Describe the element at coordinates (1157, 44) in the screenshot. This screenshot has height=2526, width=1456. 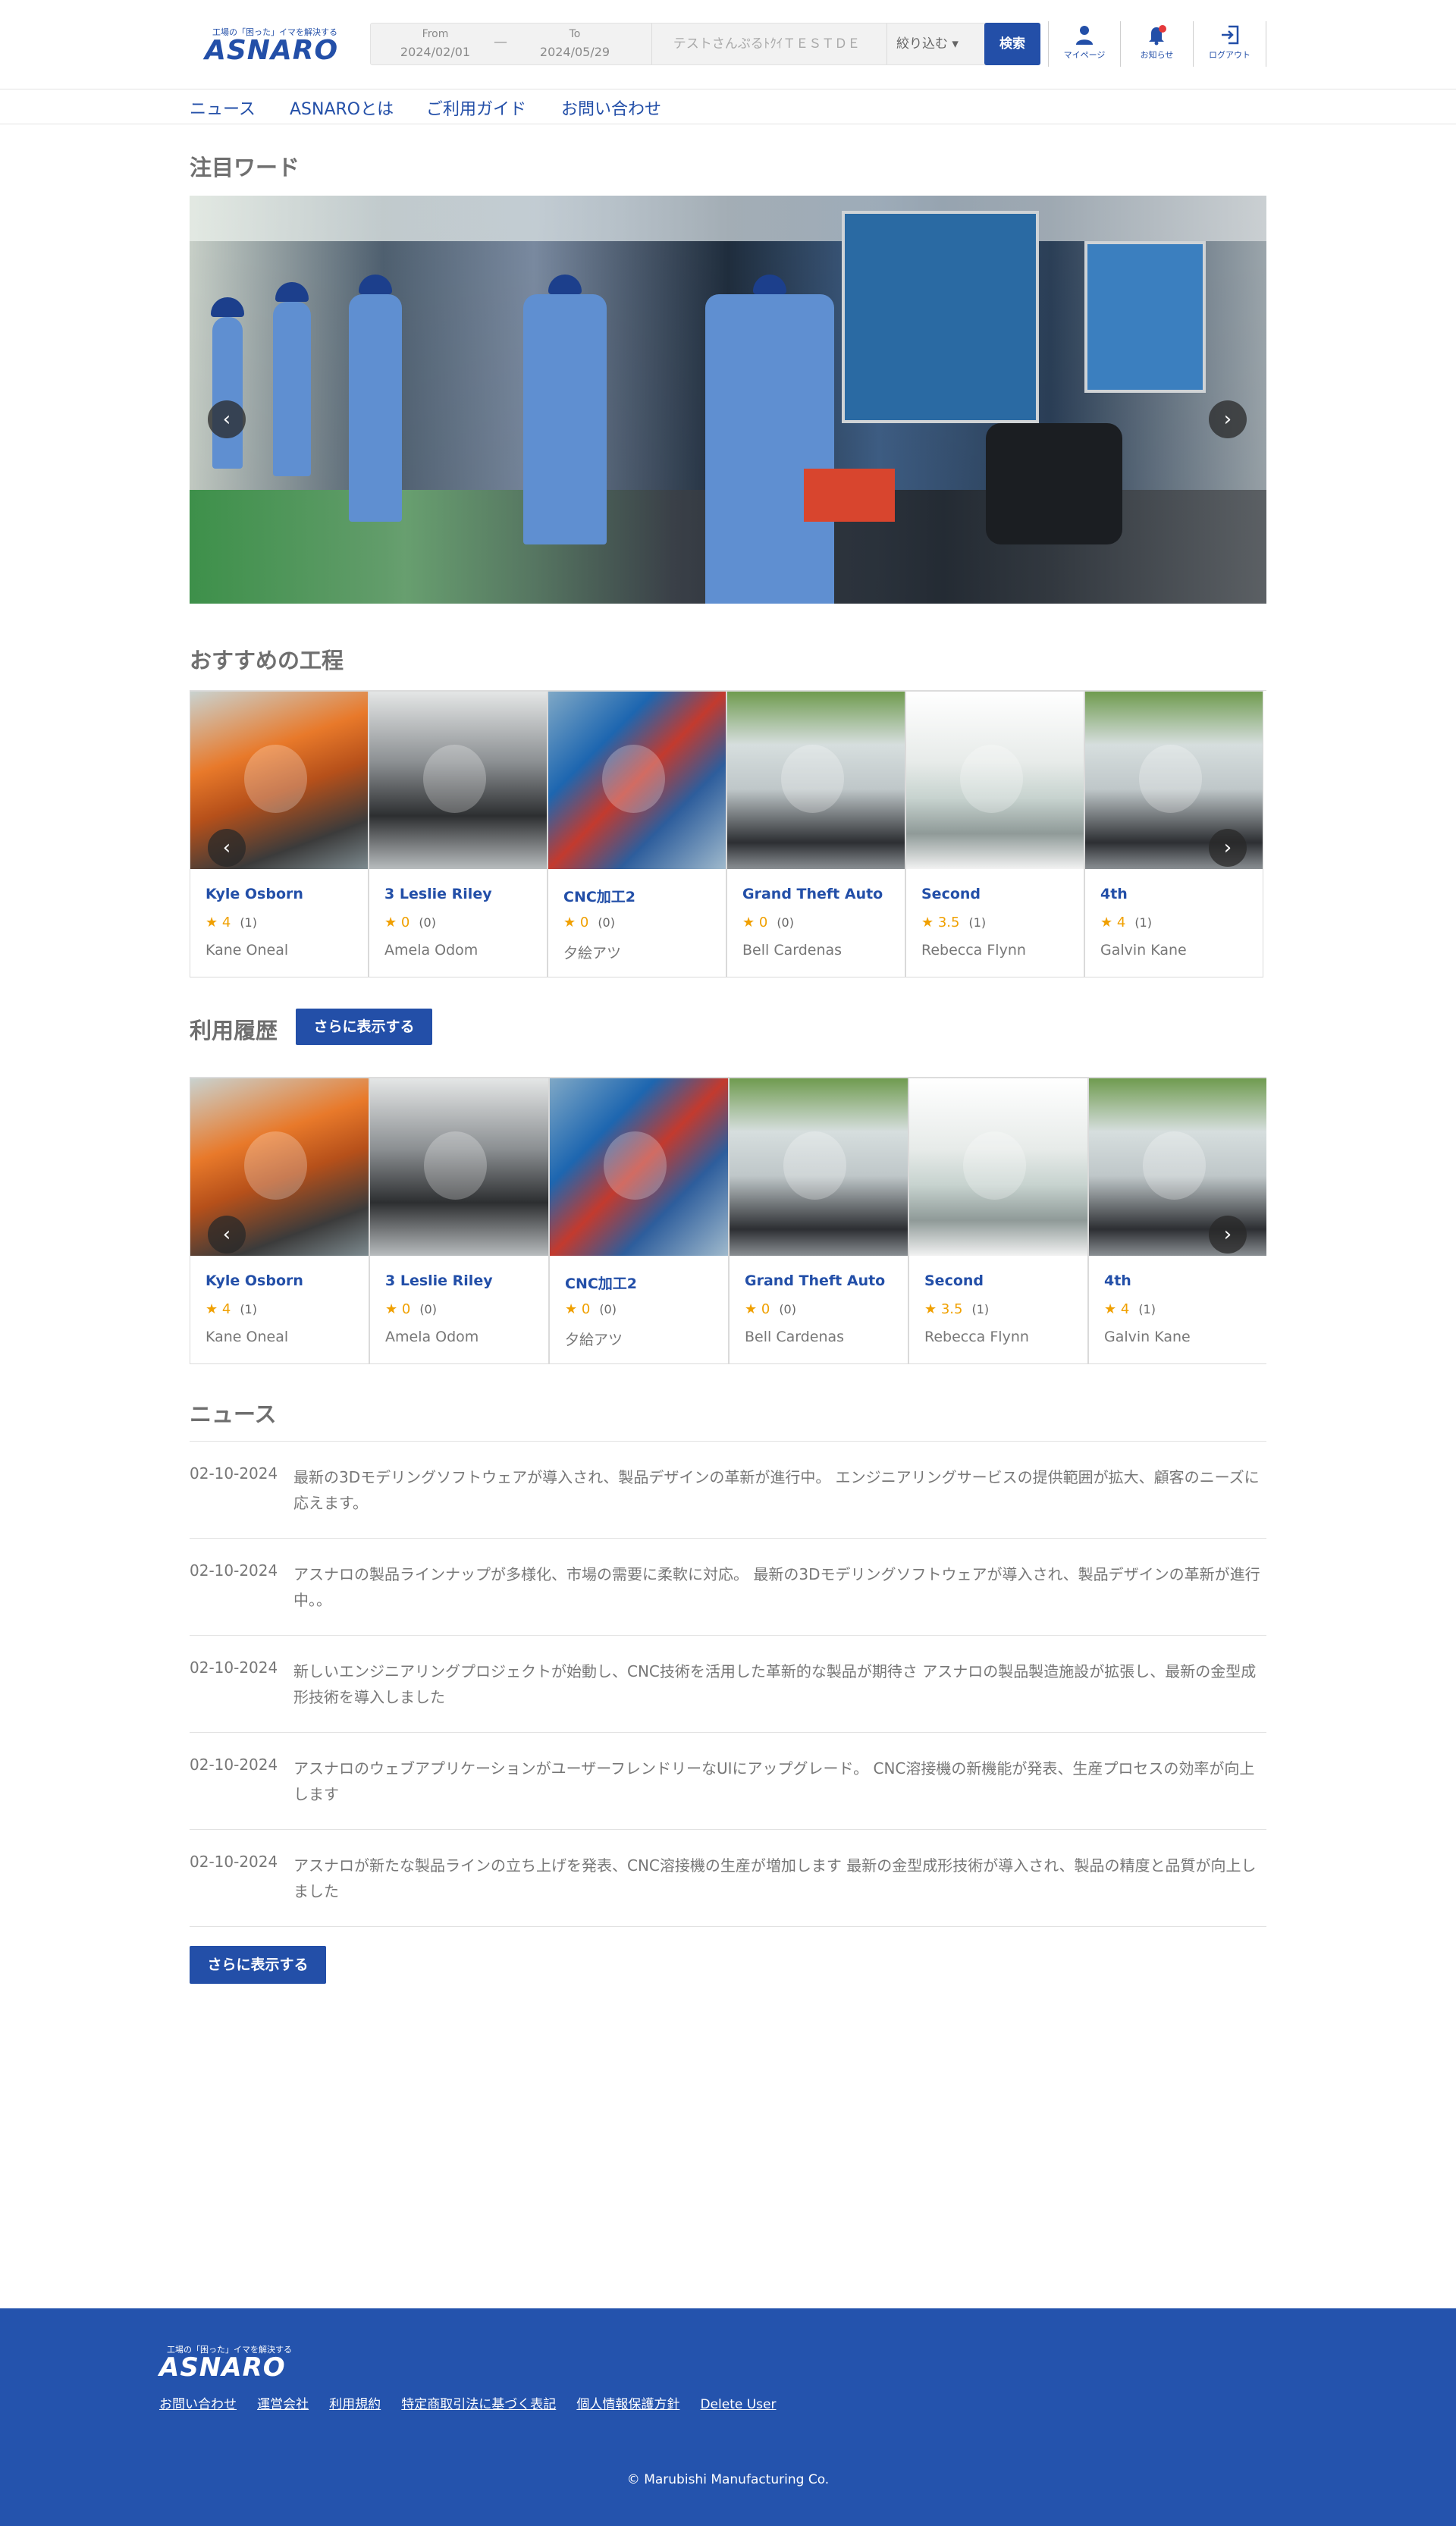
I see `notifications-button: お知らせ` at that location.